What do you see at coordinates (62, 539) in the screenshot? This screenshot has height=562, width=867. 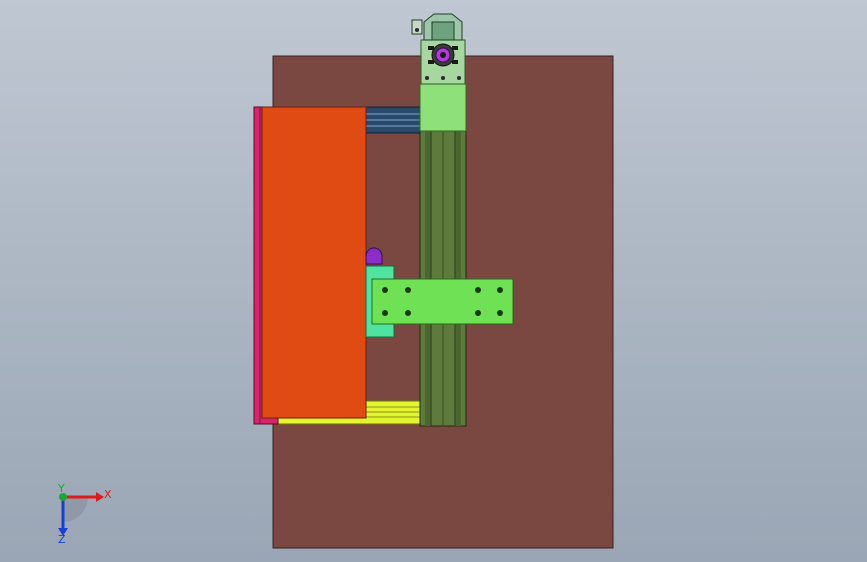 I see `triad-z-label: Z` at bounding box center [62, 539].